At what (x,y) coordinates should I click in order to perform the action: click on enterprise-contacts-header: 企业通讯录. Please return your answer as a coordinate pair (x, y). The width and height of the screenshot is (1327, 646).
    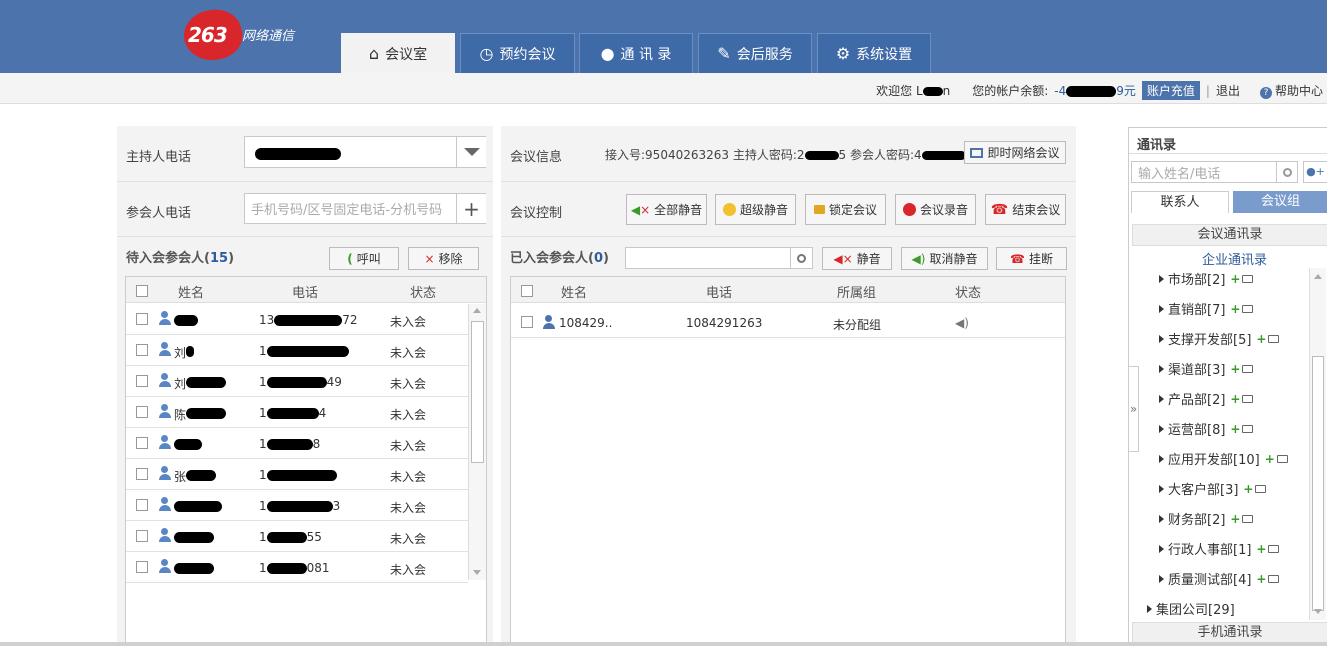
    Looking at the image, I should click on (1234, 258).